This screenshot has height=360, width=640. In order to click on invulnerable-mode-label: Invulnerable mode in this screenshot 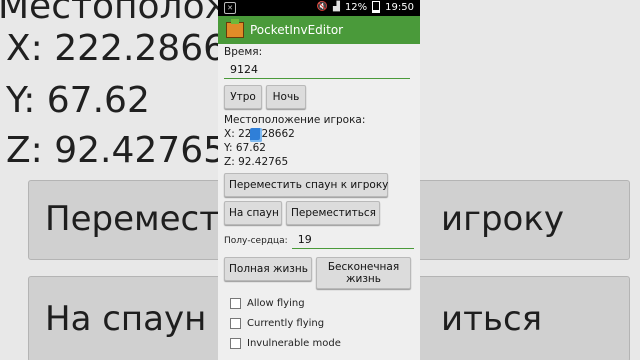, I will do `click(294, 343)`.